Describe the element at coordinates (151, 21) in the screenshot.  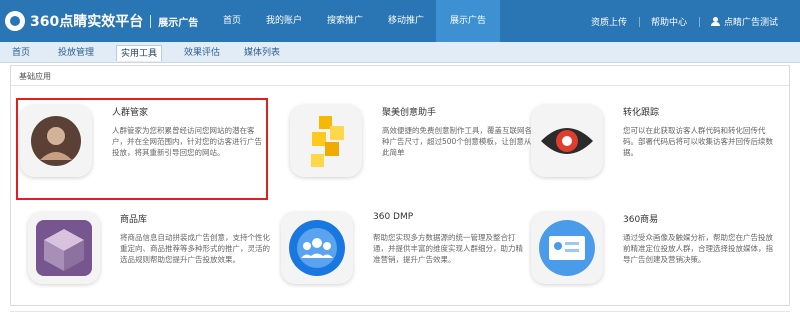
I see `brand-divider` at that location.